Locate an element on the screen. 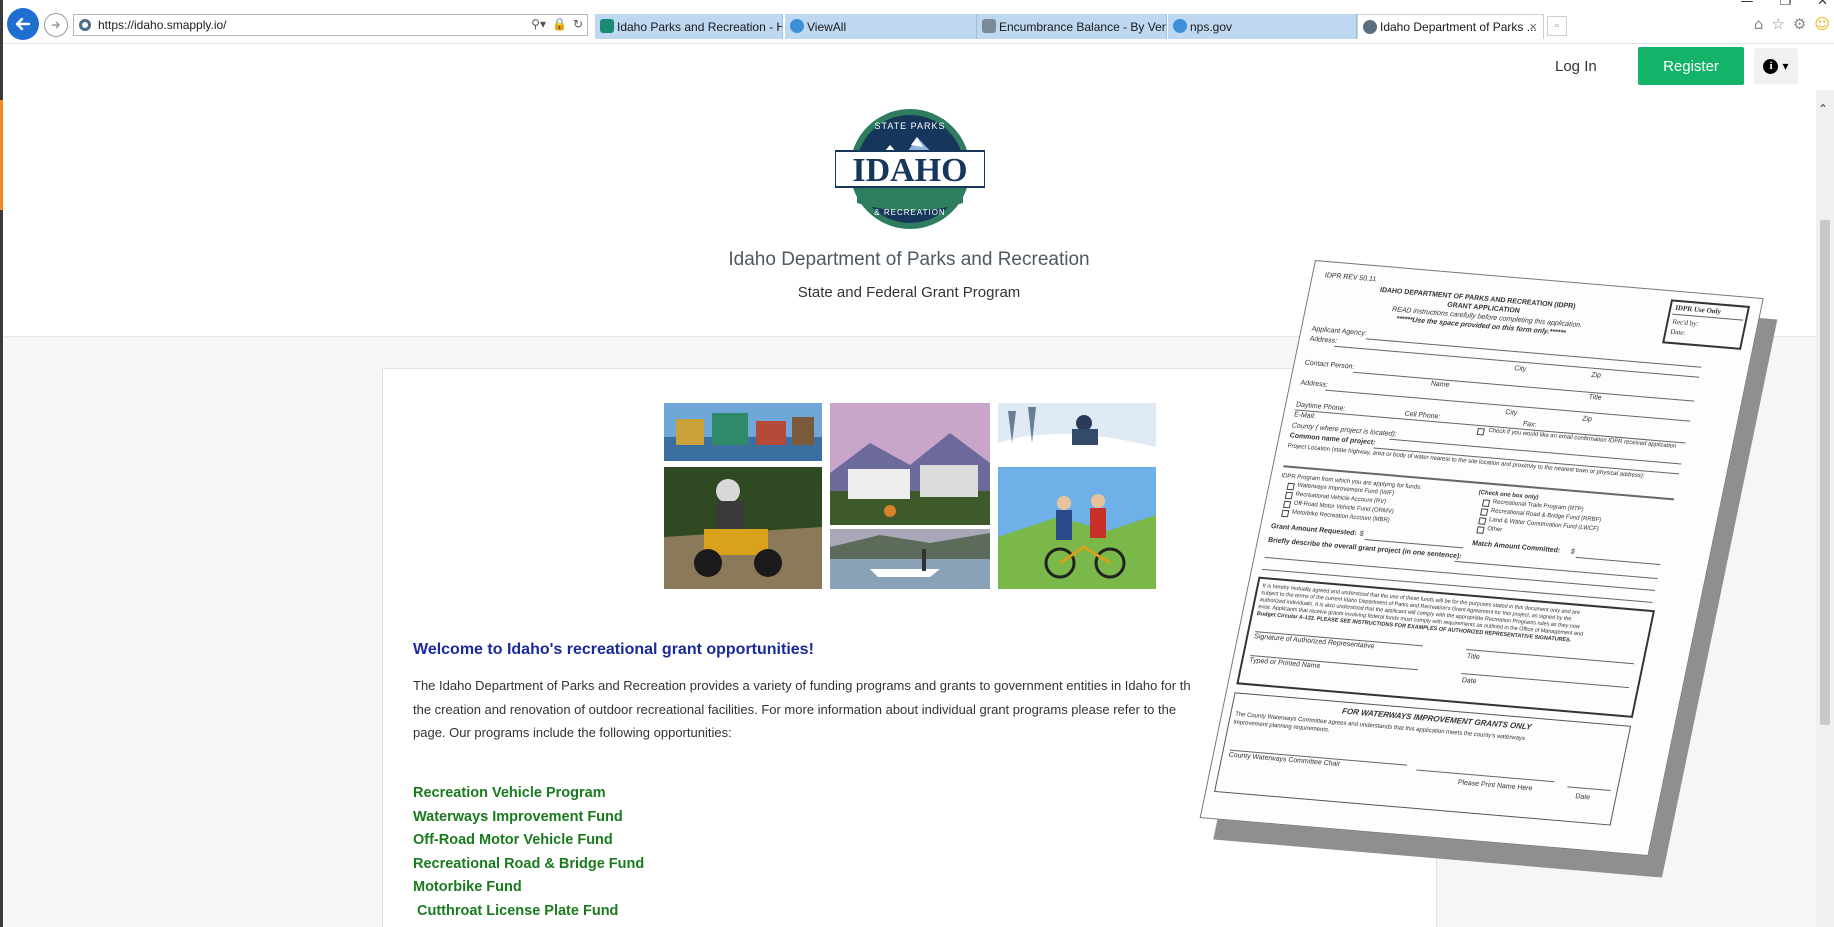 The height and width of the screenshot is (927, 1834). tab-nps: nps.gov is located at coordinates (1262, 26).